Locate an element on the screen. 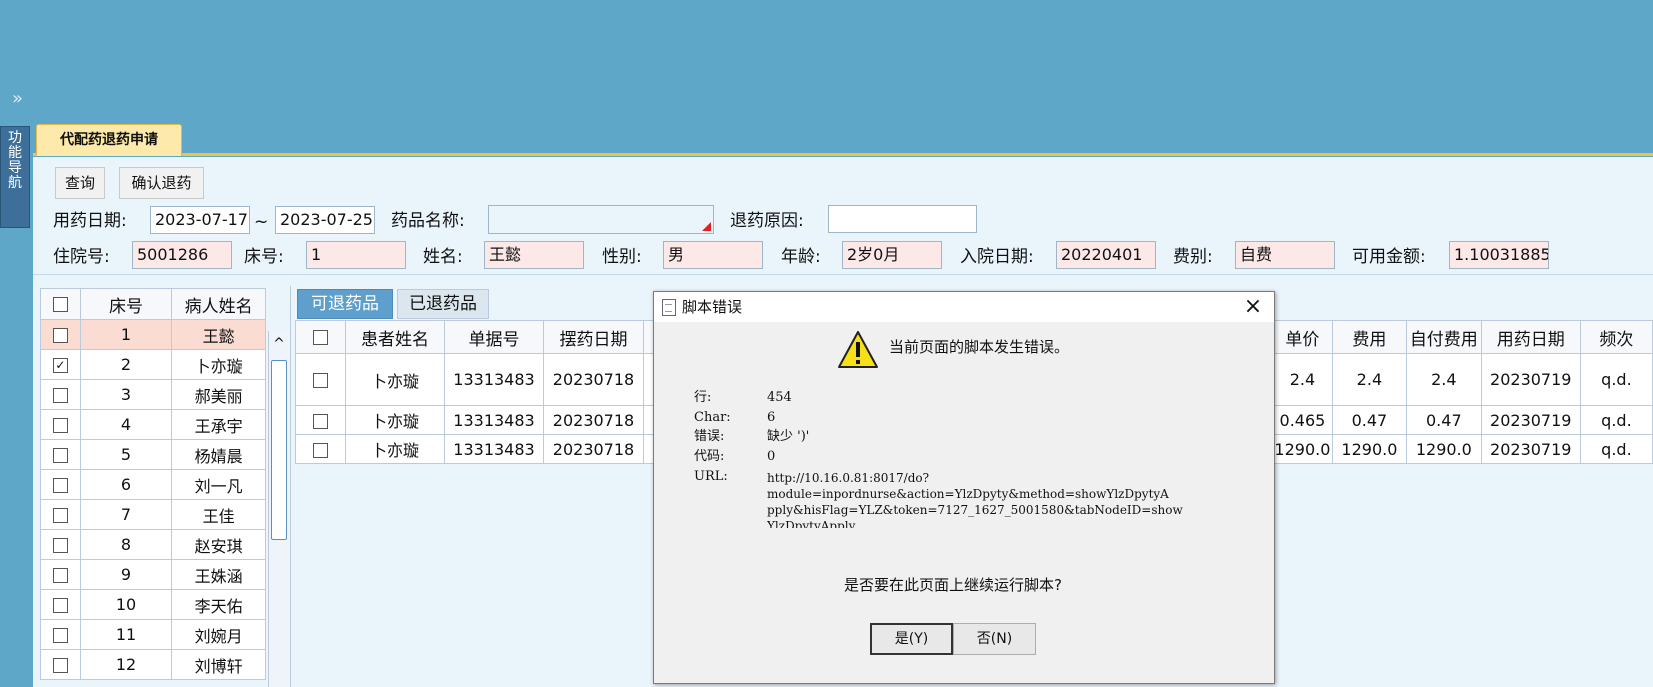 The width and height of the screenshot is (1653, 687). bed-cell: 10 is located at coordinates (126, 604).